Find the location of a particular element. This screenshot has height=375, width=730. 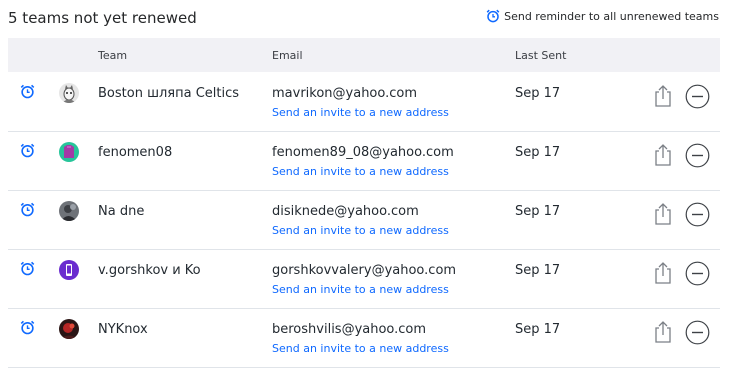

email-address: gorshkovvalery@yahoo.com is located at coordinates (364, 270).